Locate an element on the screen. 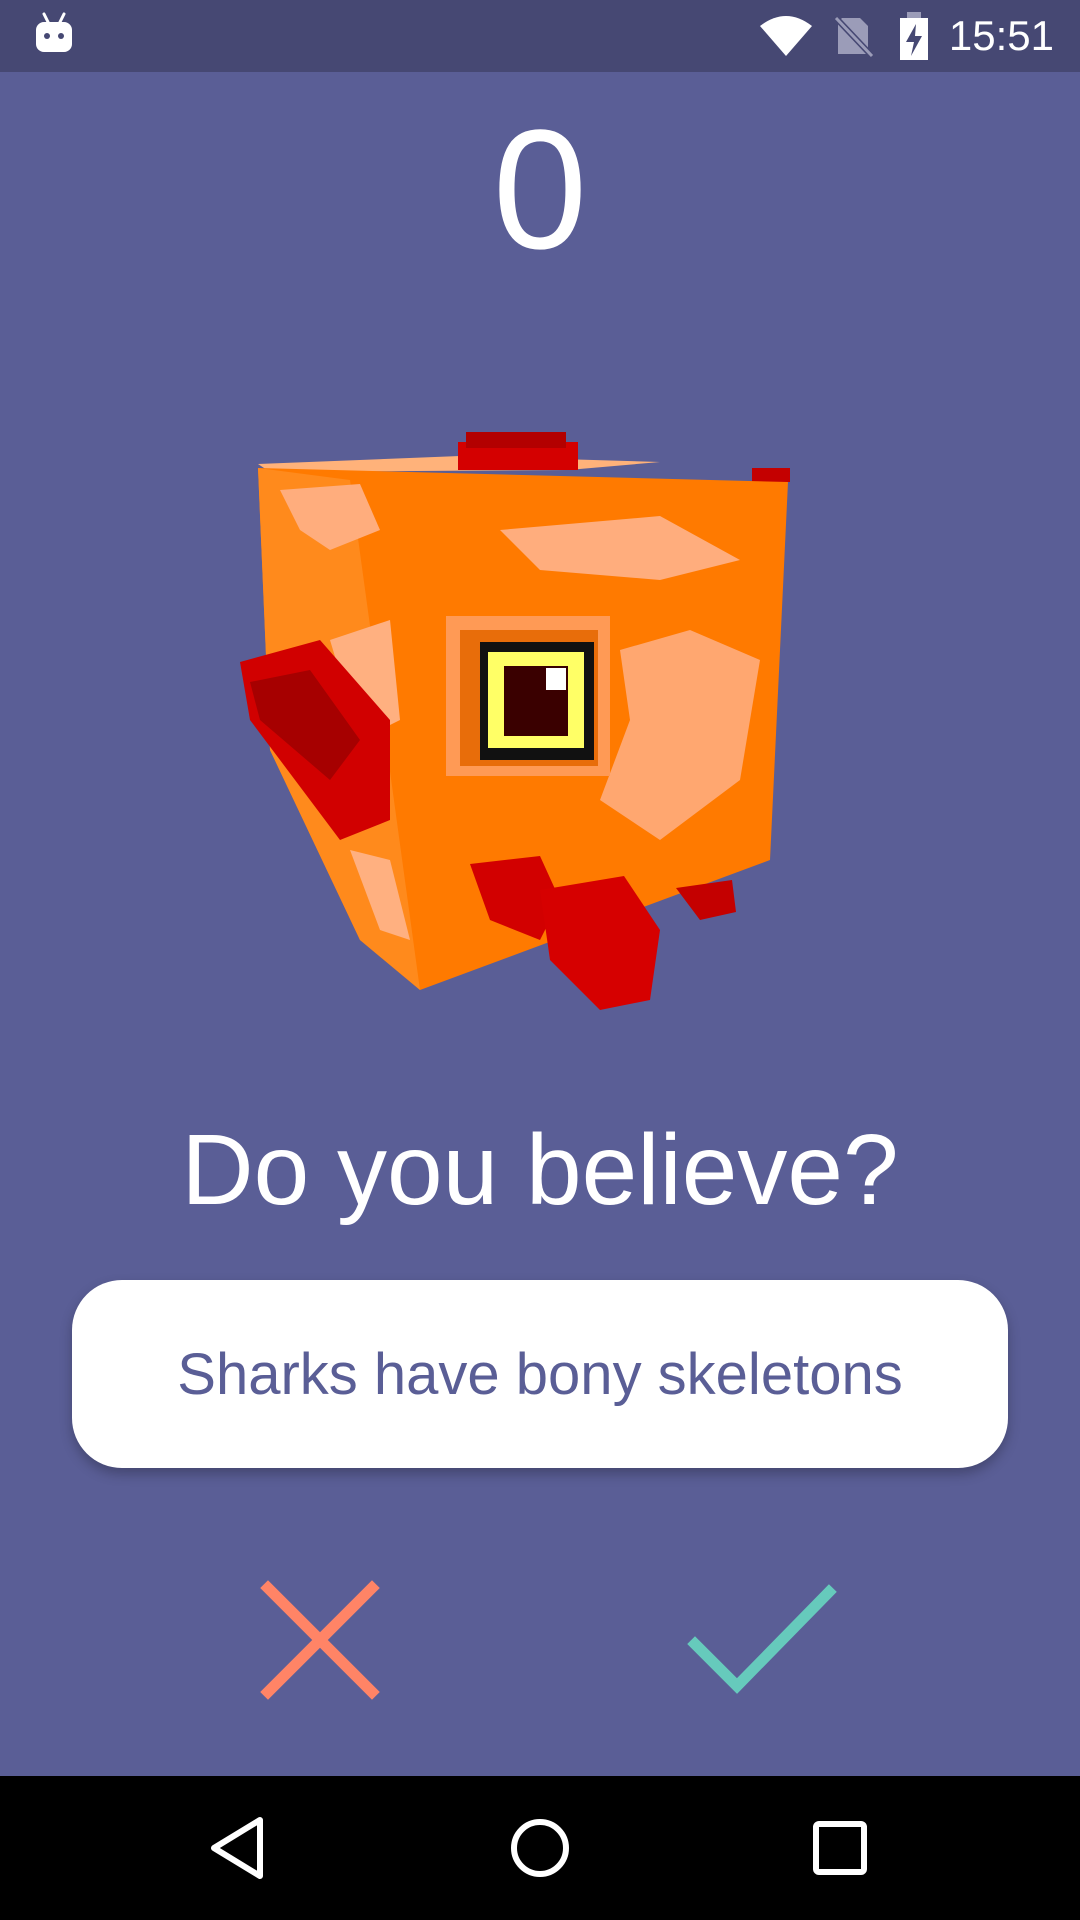 This screenshot has width=1080, height=1920. checkmark-icon is located at coordinates (762, 1639).